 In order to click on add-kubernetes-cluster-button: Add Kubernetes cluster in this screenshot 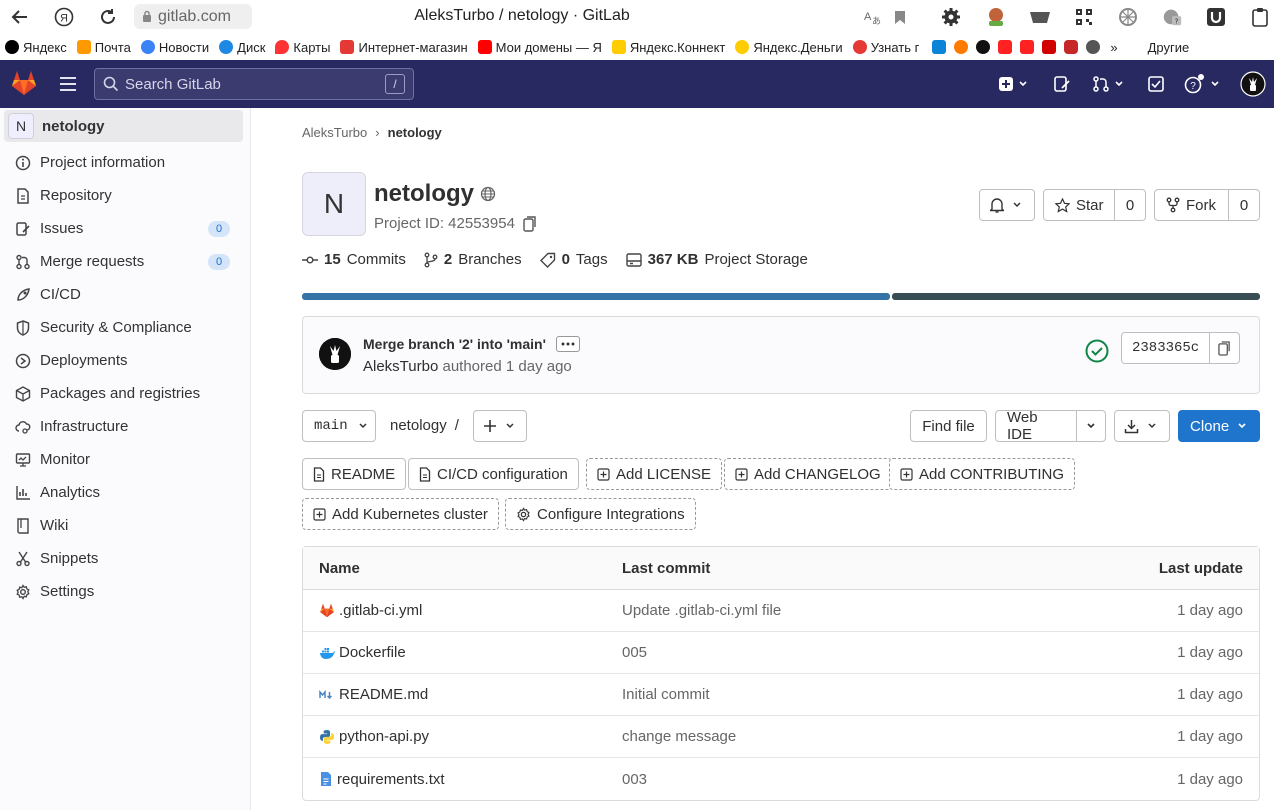, I will do `click(400, 514)`.